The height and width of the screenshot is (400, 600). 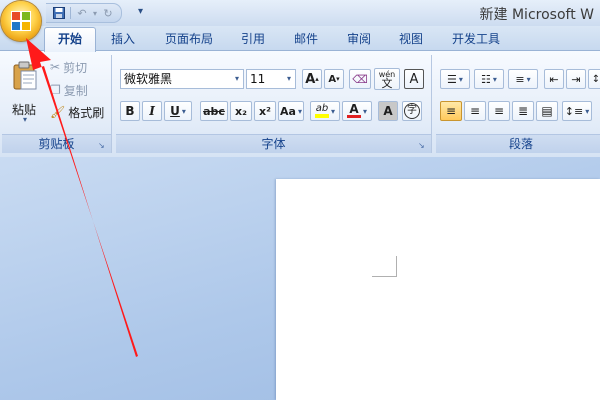 I want to click on save-icon, so click(x=59, y=13).